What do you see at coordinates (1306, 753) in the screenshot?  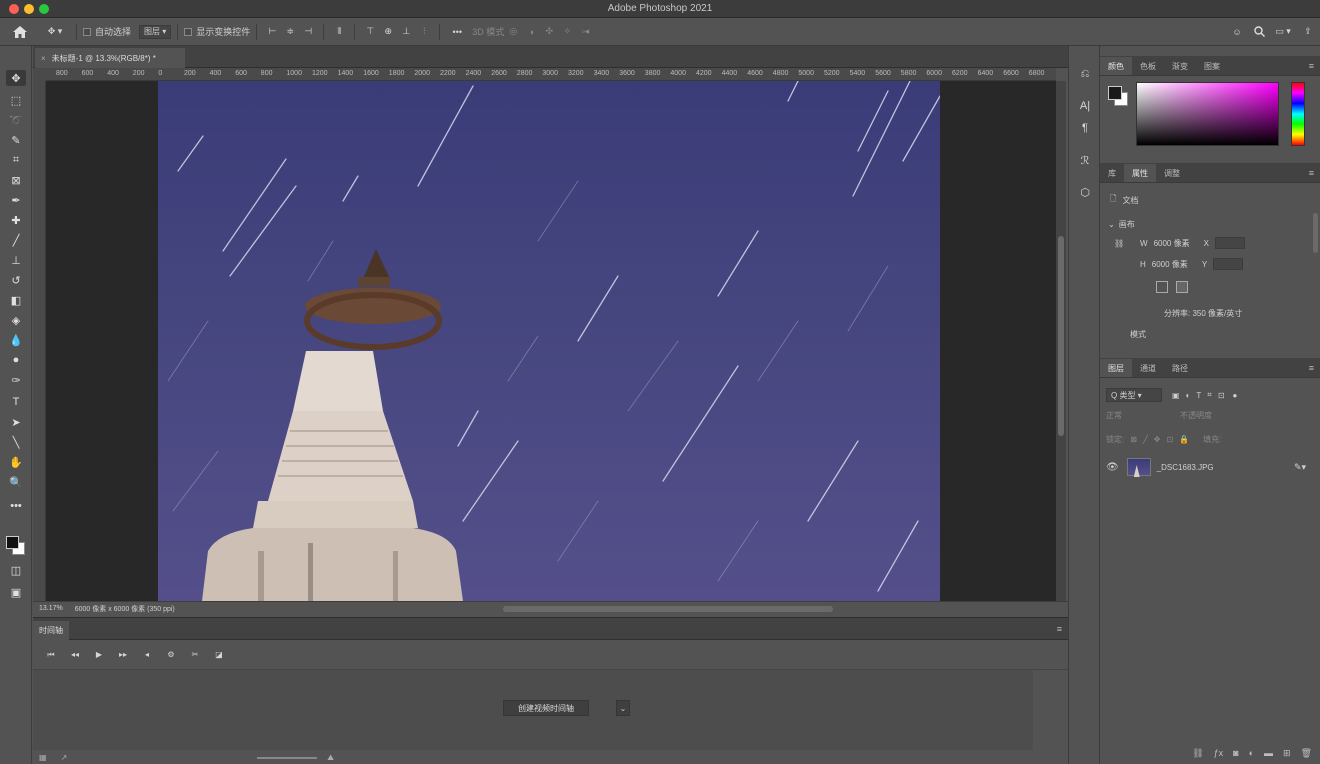 I see `delete-layer-icon: 🗑` at bounding box center [1306, 753].